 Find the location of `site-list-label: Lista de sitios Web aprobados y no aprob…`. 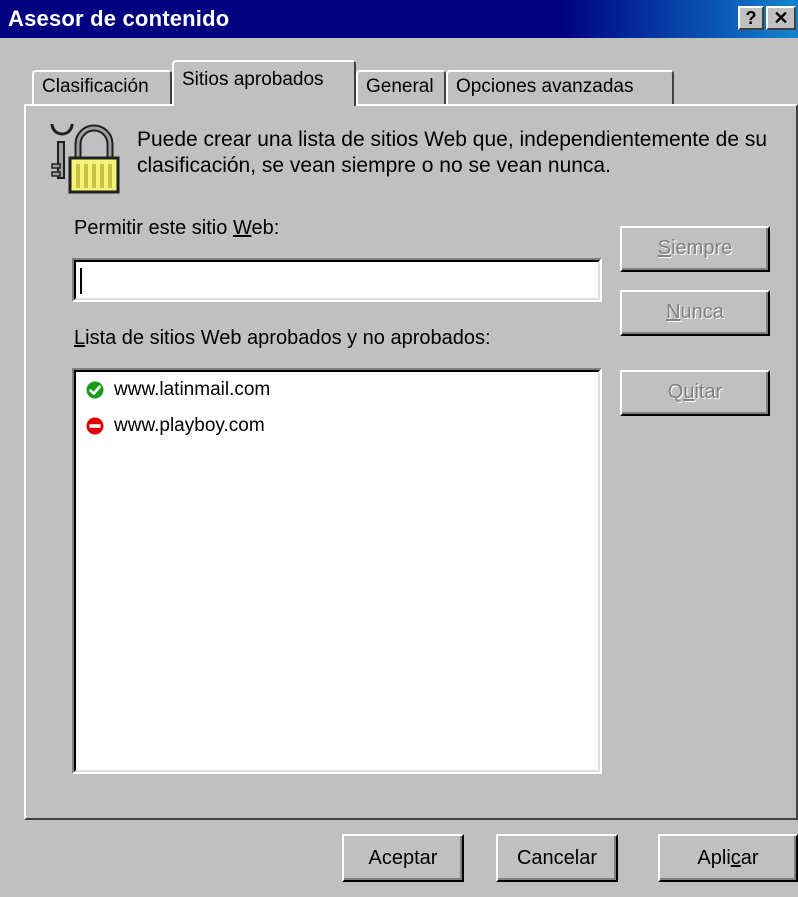

site-list-label: Lista de sitios Web aprobados y no aprob… is located at coordinates (282, 338).